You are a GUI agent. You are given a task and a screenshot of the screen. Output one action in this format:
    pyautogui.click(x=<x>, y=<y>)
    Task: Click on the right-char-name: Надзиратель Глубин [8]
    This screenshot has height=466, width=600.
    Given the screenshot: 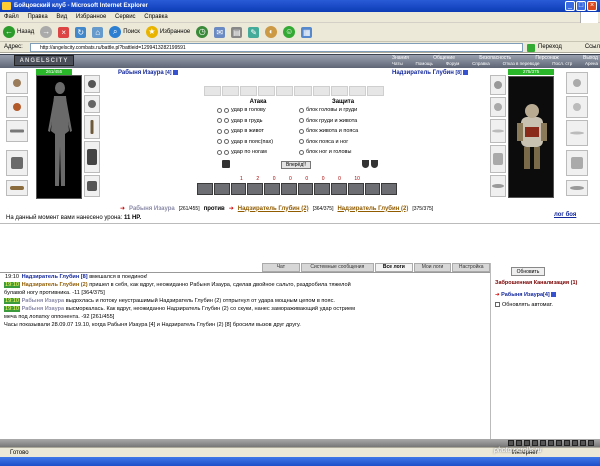 What is the action you would take?
    pyautogui.click(x=430, y=73)
    